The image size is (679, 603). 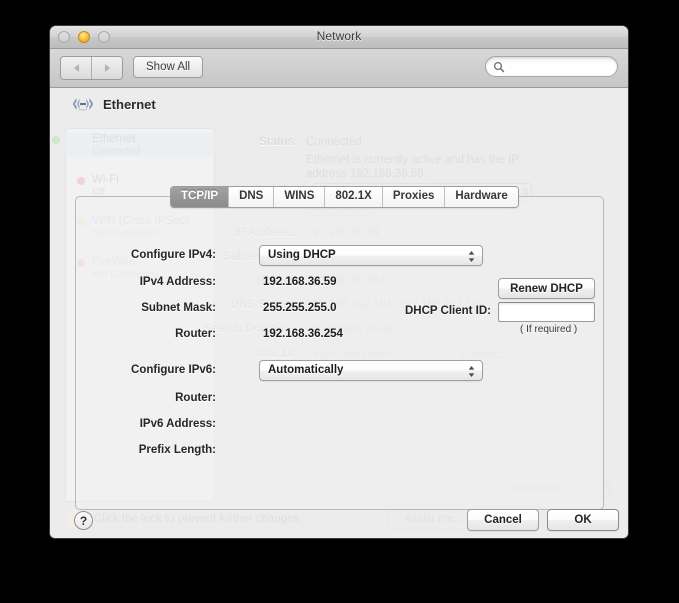 What do you see at coordinates (499, 67) in the screenshot?
I see `search-icon` at bounding box center [499, 67].